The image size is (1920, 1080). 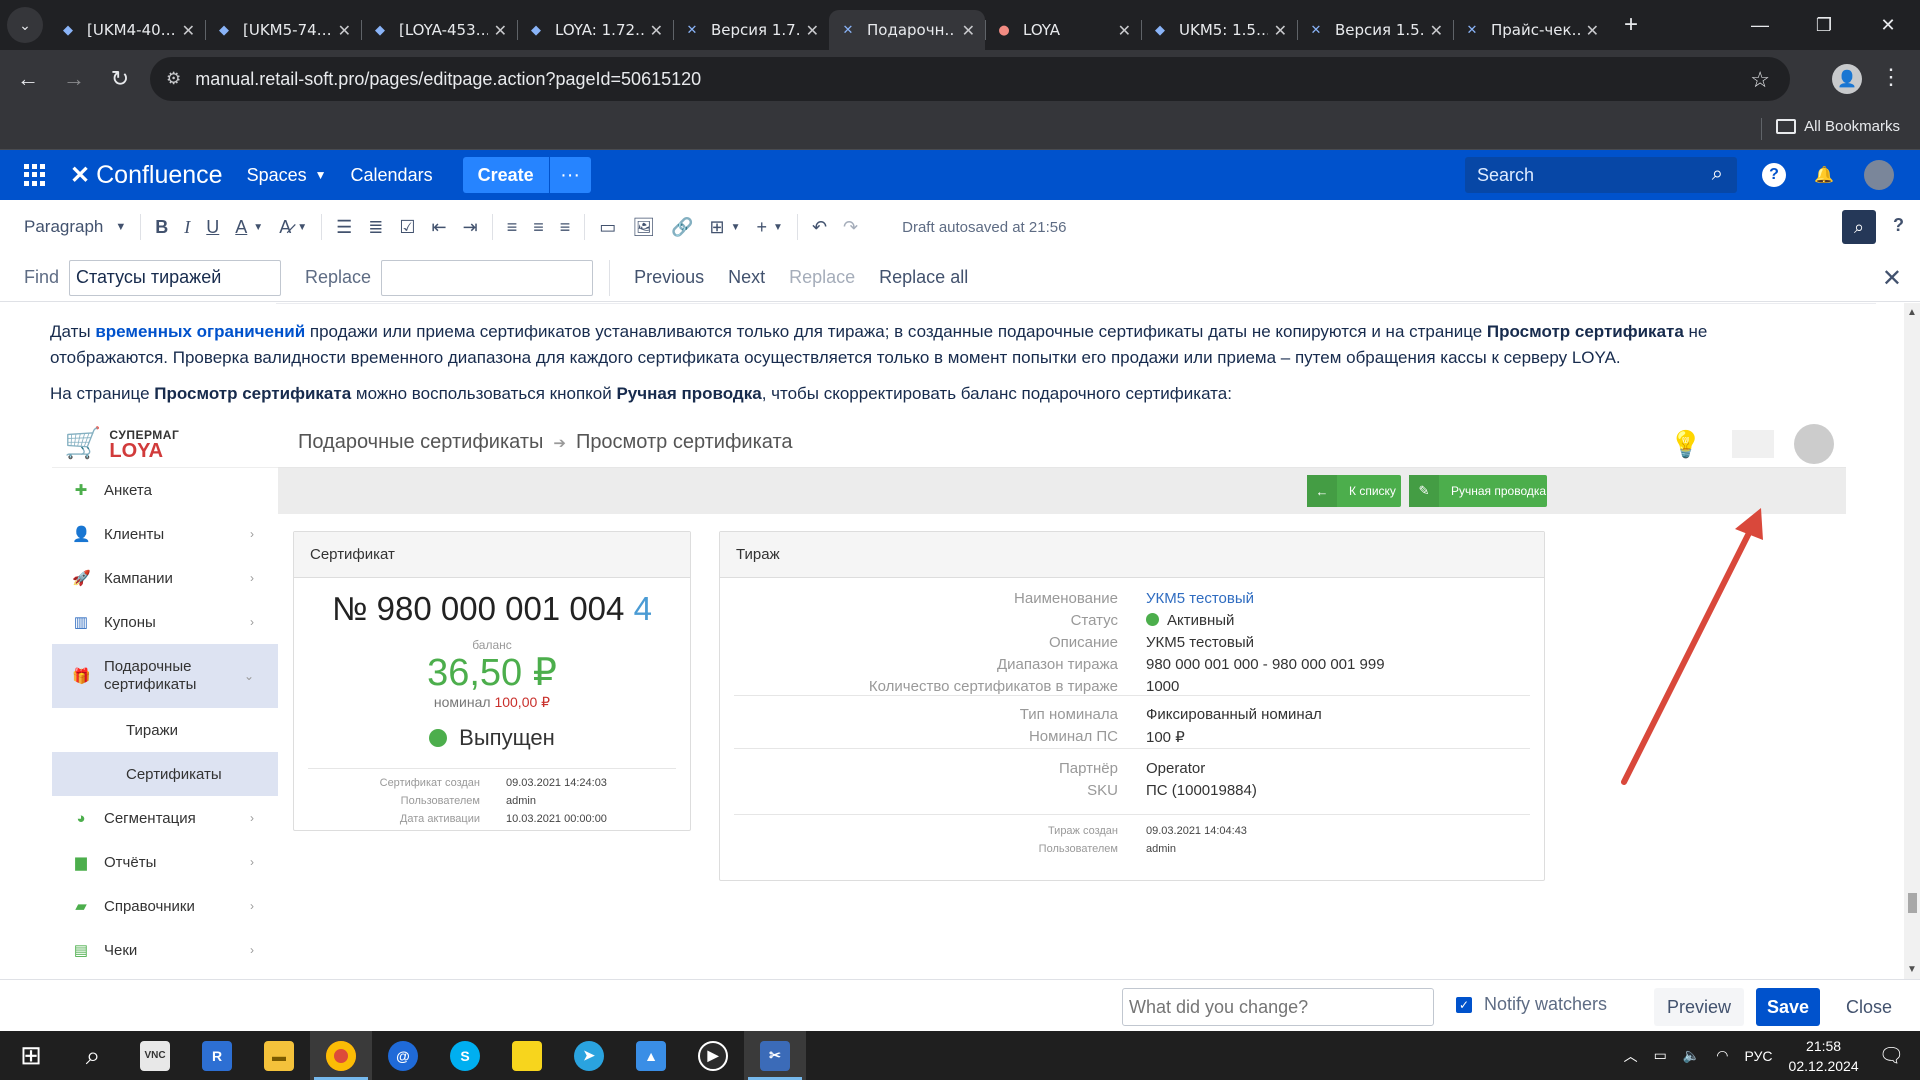 What do you see at coordinates (1912, 969) in the screenshot?
I see `scroll-down-icon: ▼` at bounding box center [1912, 969].